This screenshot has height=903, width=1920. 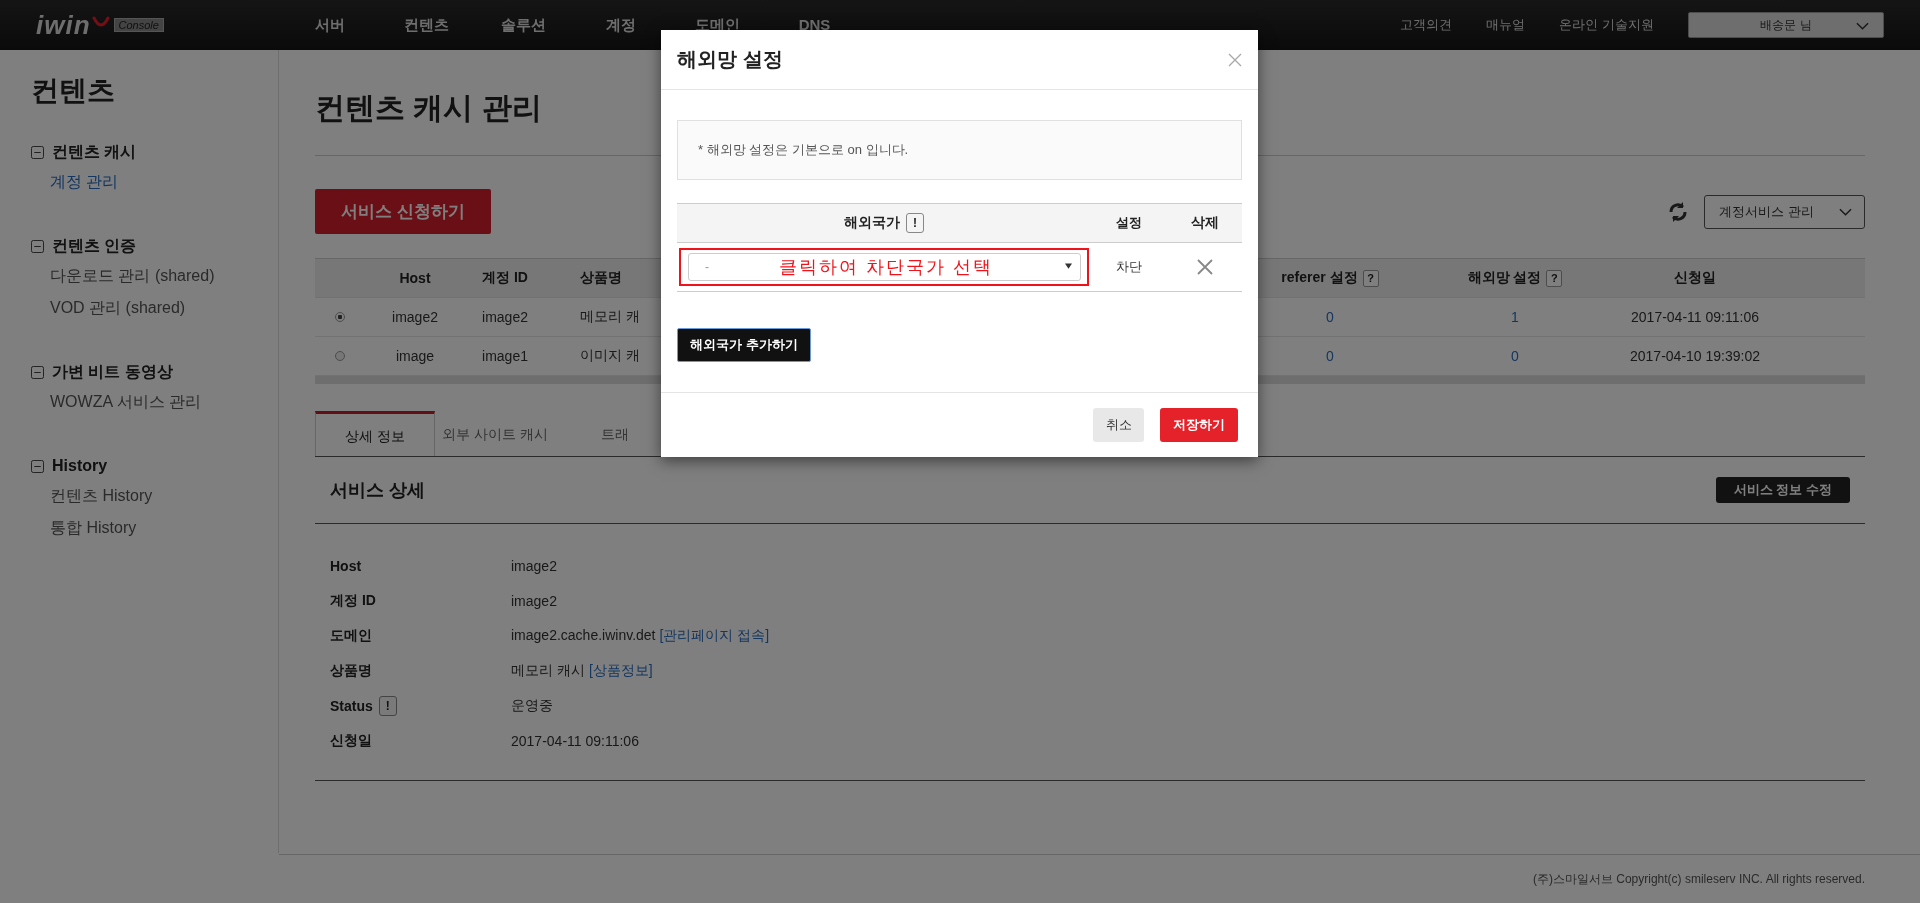 What do you see at coordinates (495, 433) in the screenshot?
I see `tab: 외부 사이트 캐시` at bounding box center [495, 433].